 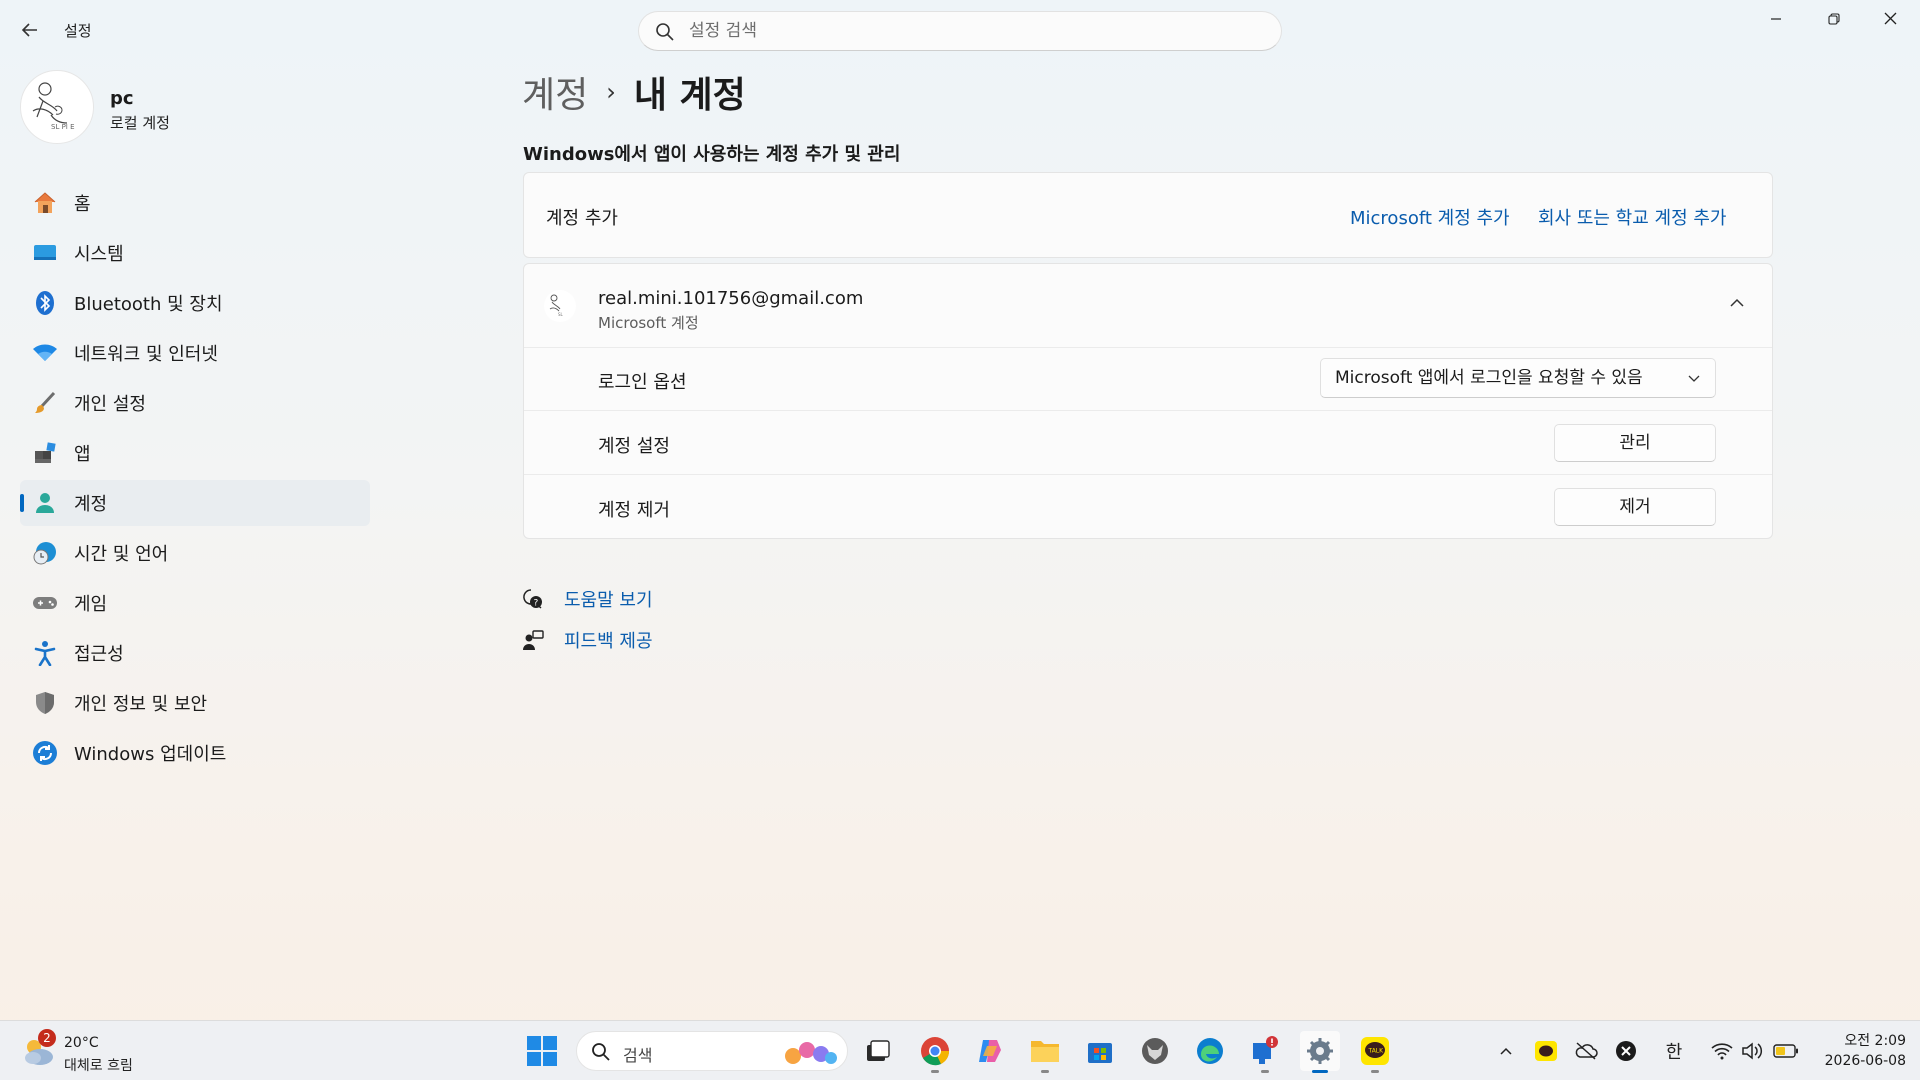 I want to click on sidebar-item-accounts: 계정, so click(x=195, y=503).